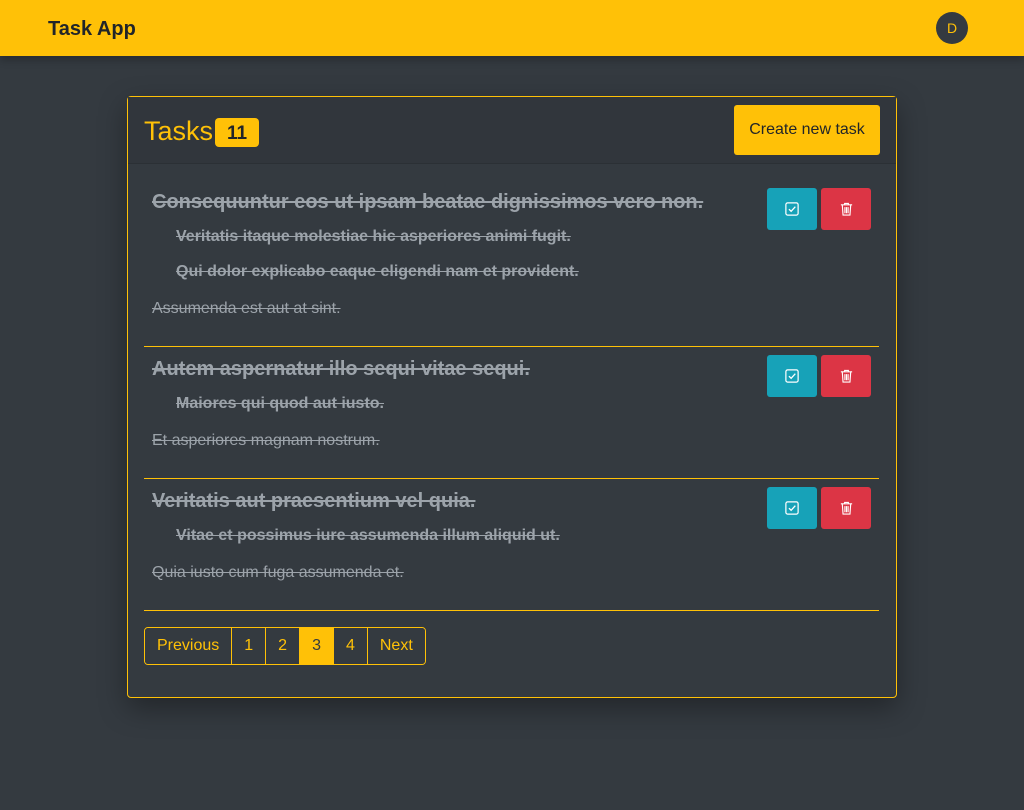 This screenshot has width=1024, height=810. I want to click on navbar: Task App D, so click(512, 28).